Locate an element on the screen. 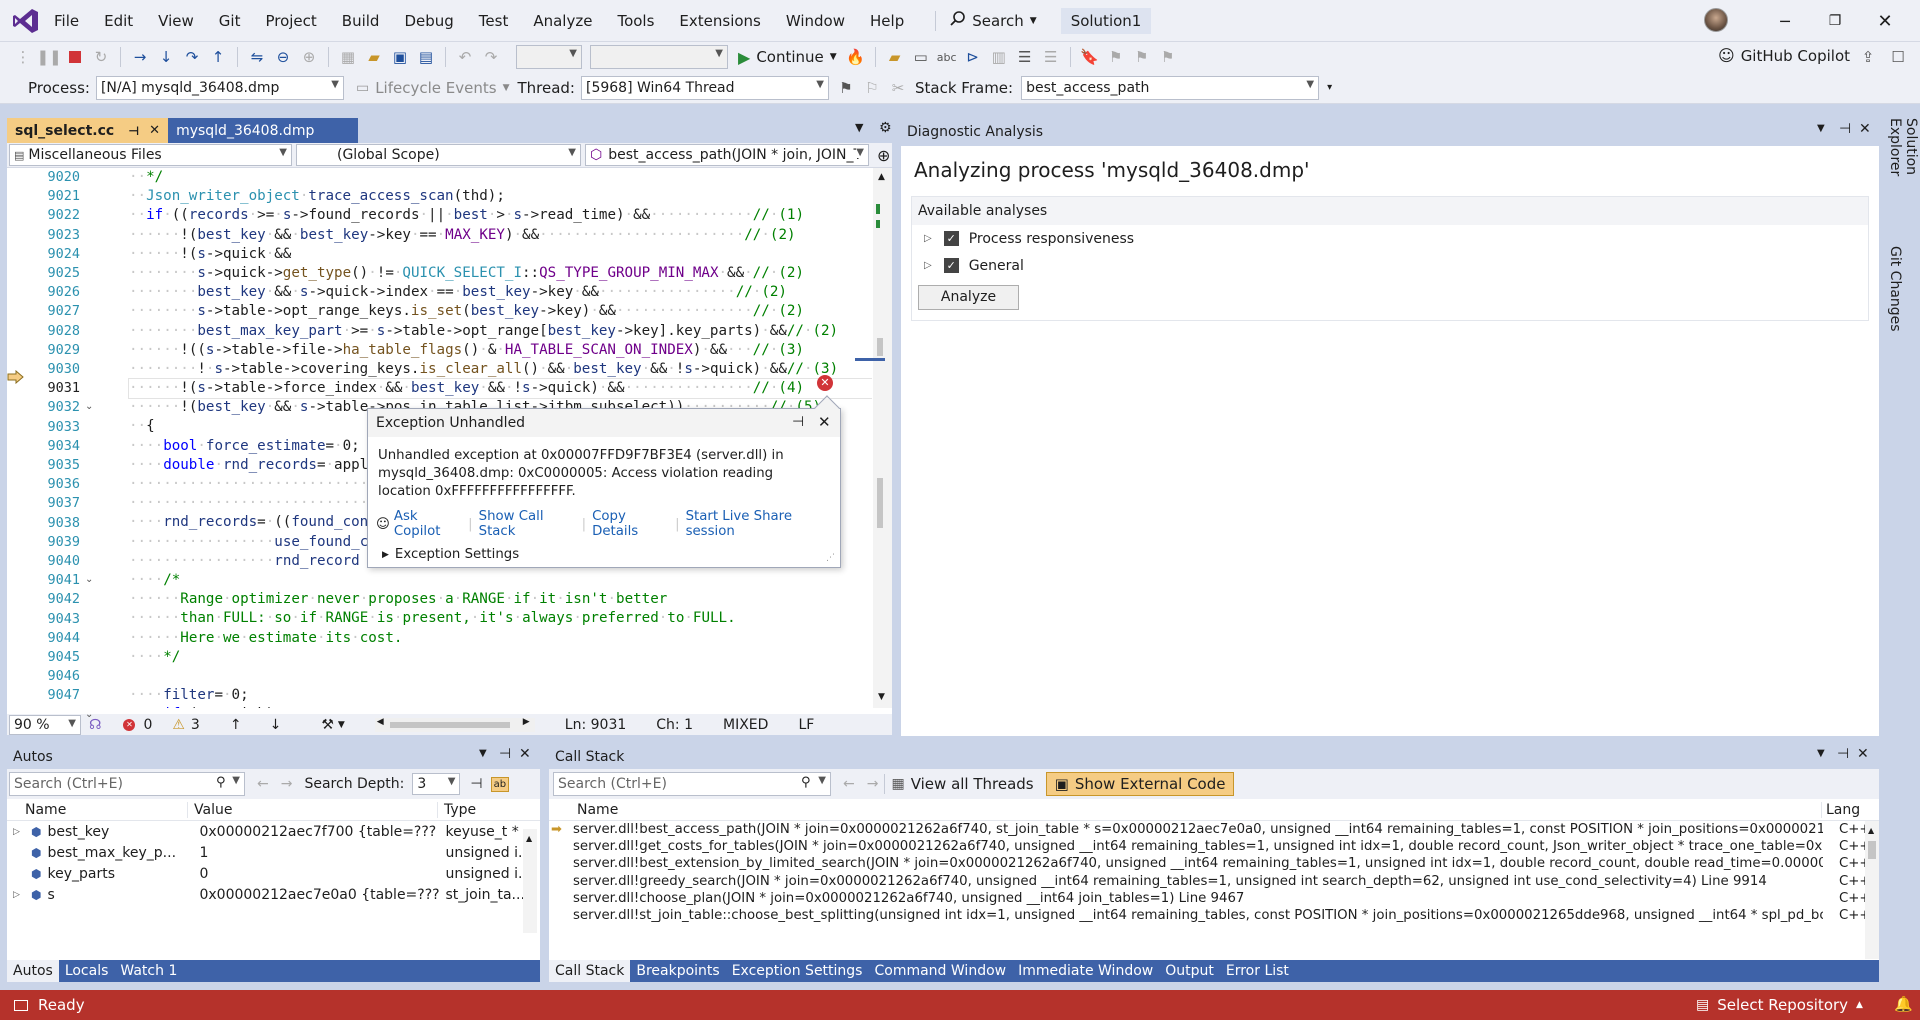 This screenshot has height=1020, width=1920. stack-frame-combo: best_access_path ▼ is located at coordinates (1170, 87).